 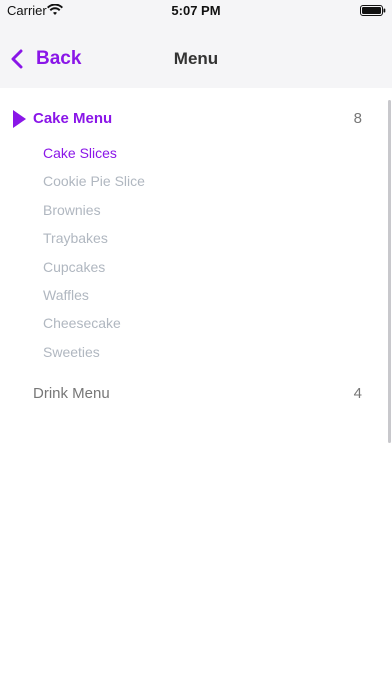 I want to click on section-header-drink-menu: Drink Menu 4, so click(x=196, y=394).